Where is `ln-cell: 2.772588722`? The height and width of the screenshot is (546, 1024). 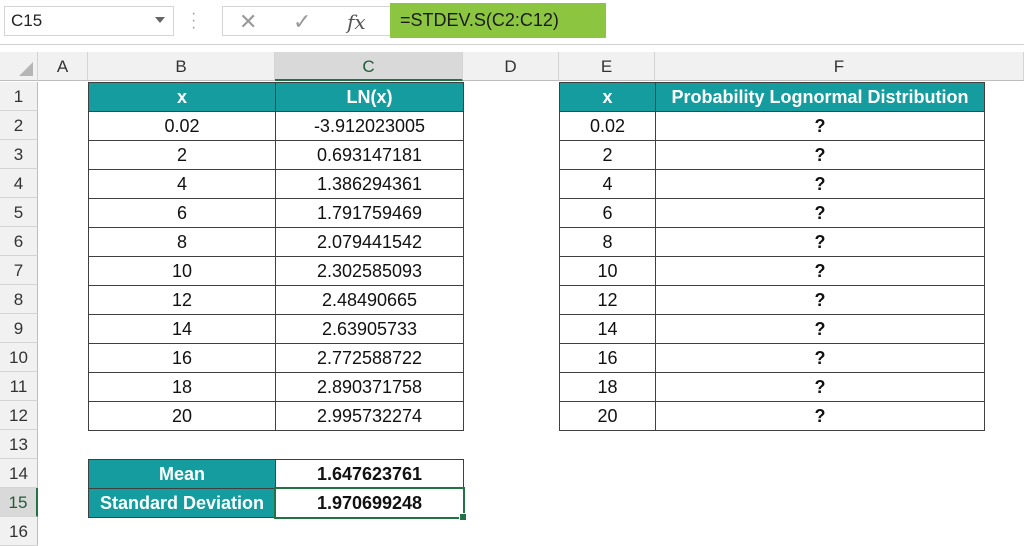
ln-cell: 2.772588722 is located at coordinates (369, 358).